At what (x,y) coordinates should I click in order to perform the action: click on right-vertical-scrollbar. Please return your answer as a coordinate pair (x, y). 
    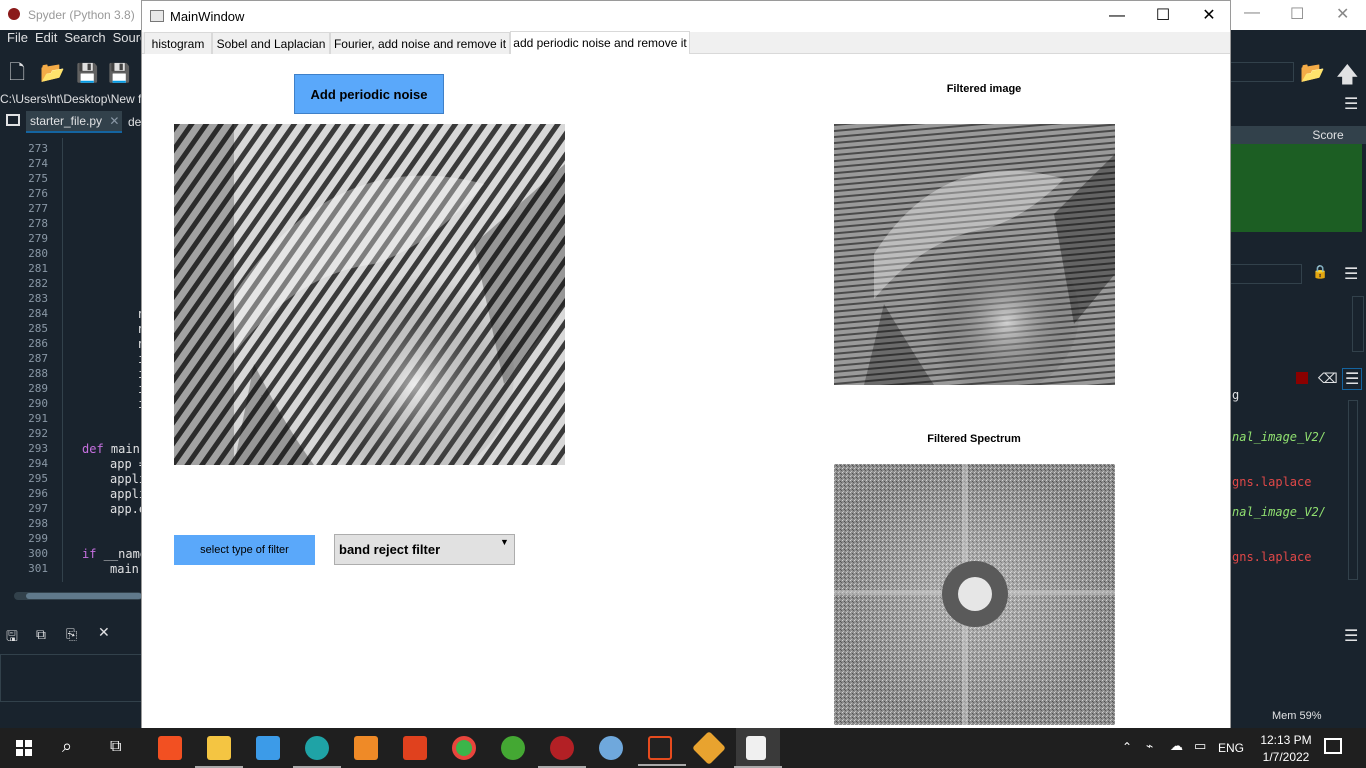
    Looking at the image, I should click on (1358, 324).